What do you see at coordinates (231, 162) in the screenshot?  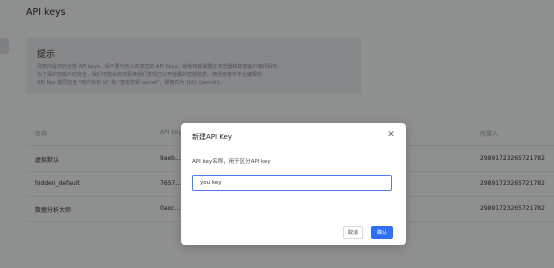 I see `api-key-name-label: API key名称，用于区分API key` at bounding box center [231, 162].